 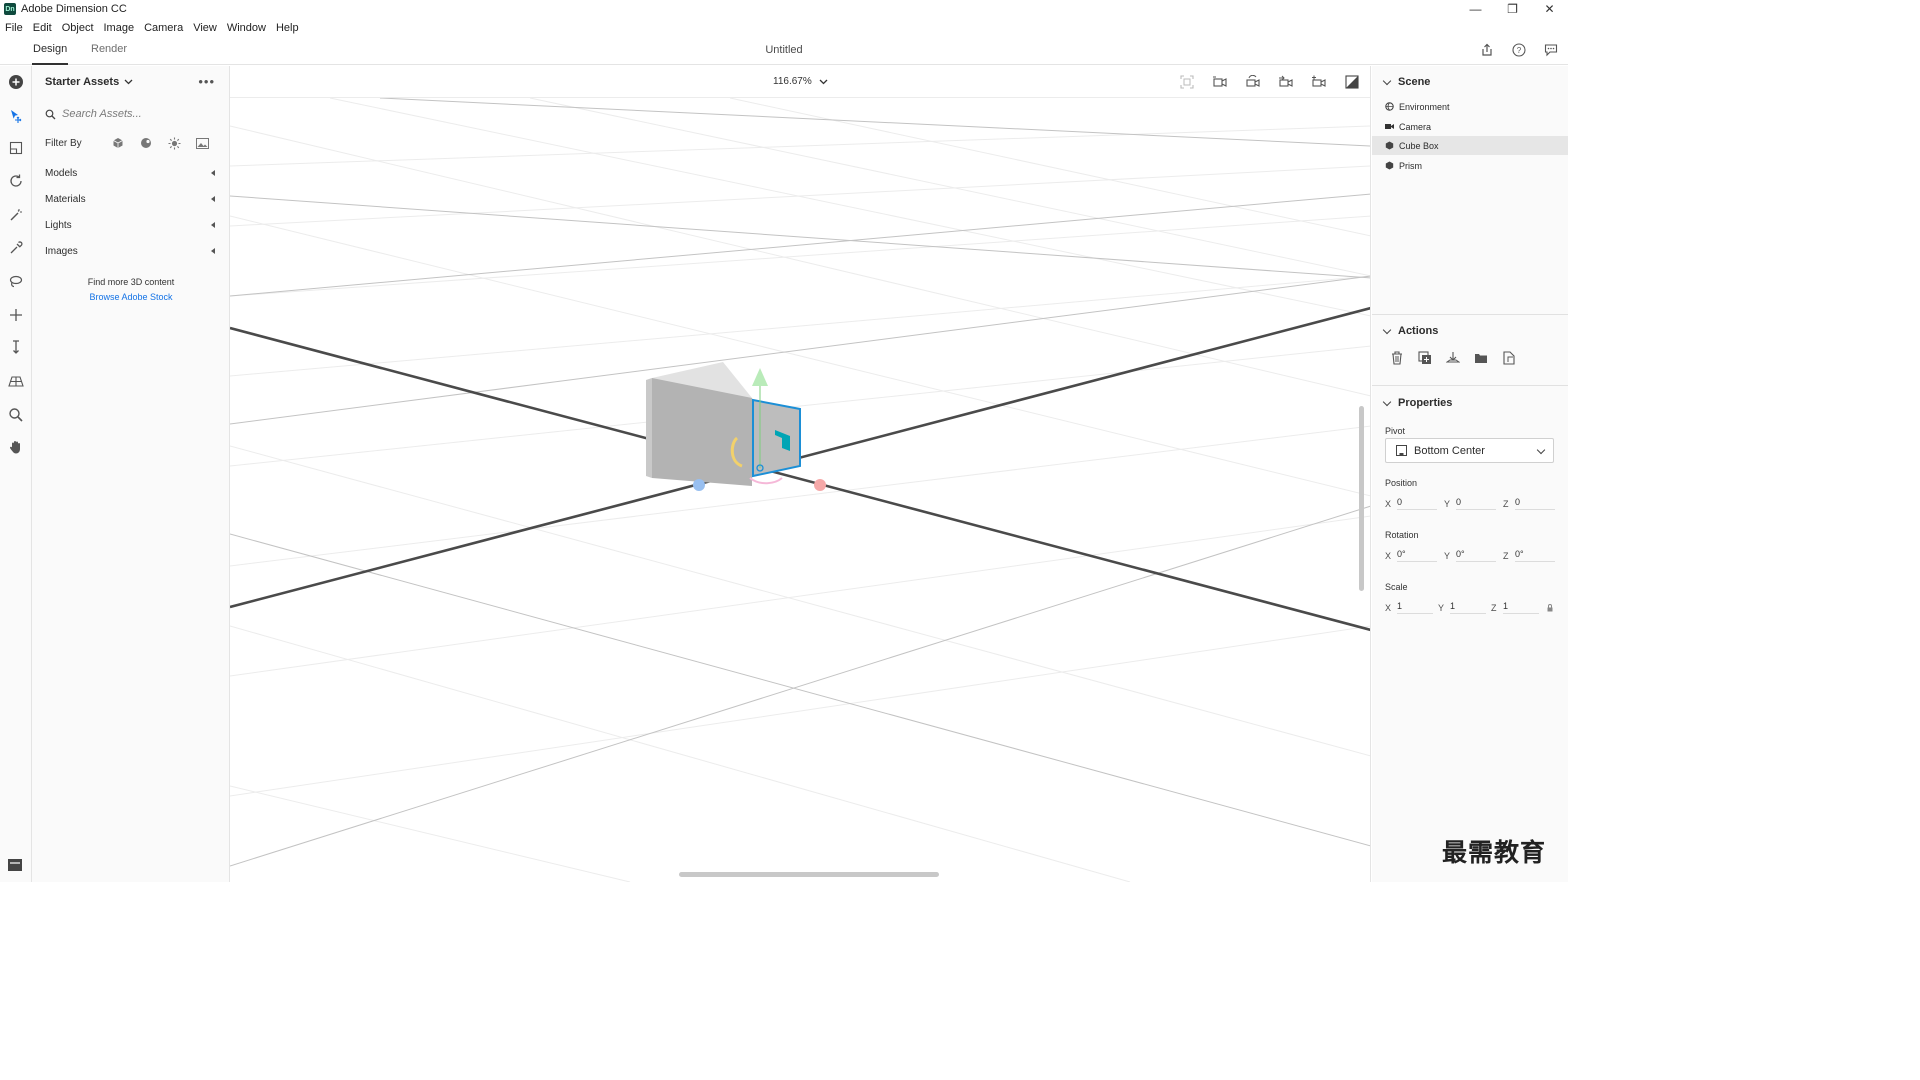 What do you see at coordinates (202, 143) in the screenshot?
I see `images-filter-icon` at bounding box center [202, 143].